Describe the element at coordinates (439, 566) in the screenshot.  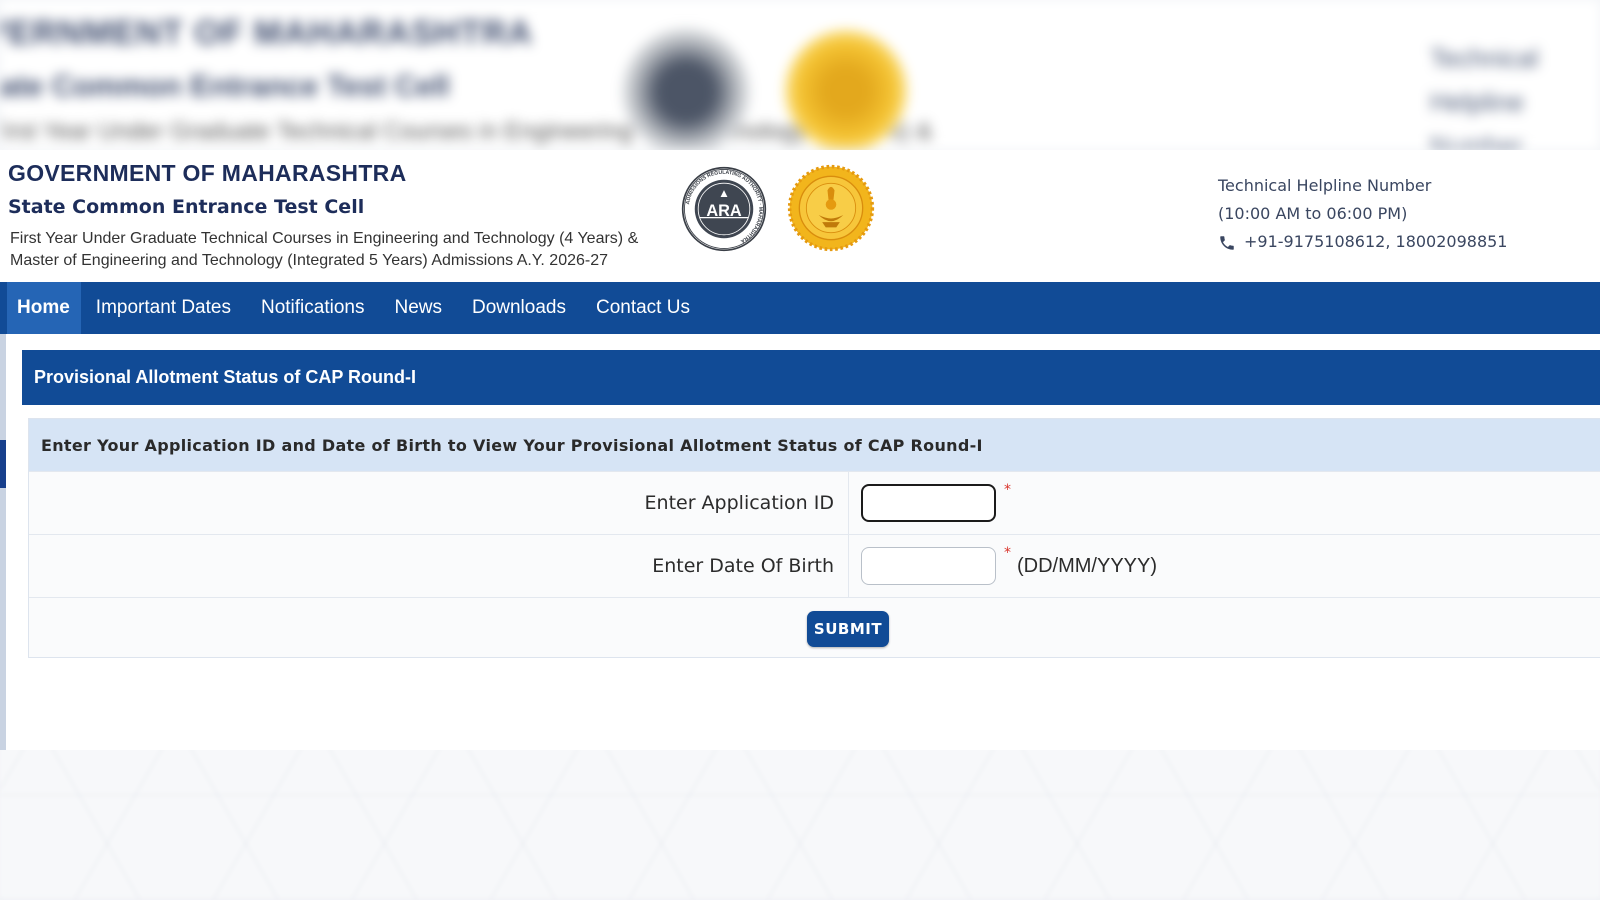
I see `dob-label: Enter Date Of Birth` at that location.